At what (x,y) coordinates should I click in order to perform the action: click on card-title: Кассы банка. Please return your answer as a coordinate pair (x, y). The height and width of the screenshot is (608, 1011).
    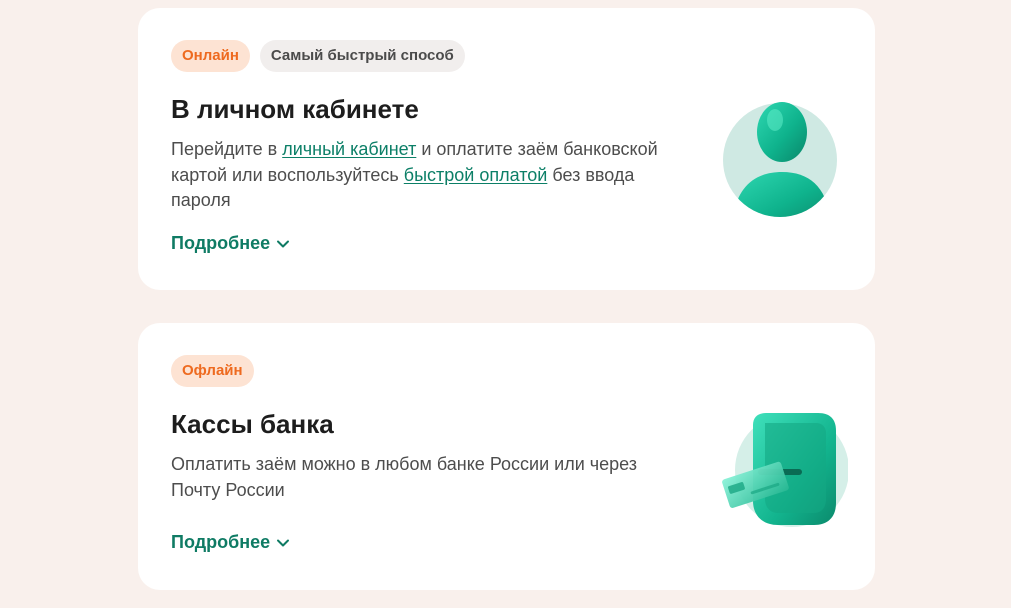
    Looking at the image, I should click on (252, 424).